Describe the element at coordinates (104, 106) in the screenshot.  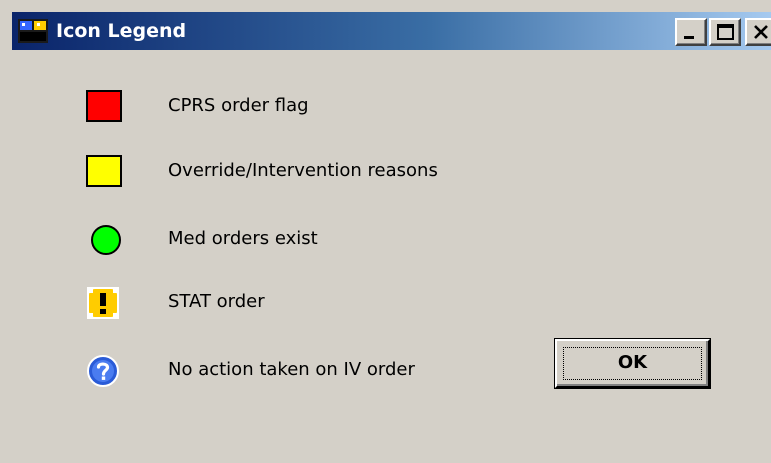
I see `red-square-icon` at that location.